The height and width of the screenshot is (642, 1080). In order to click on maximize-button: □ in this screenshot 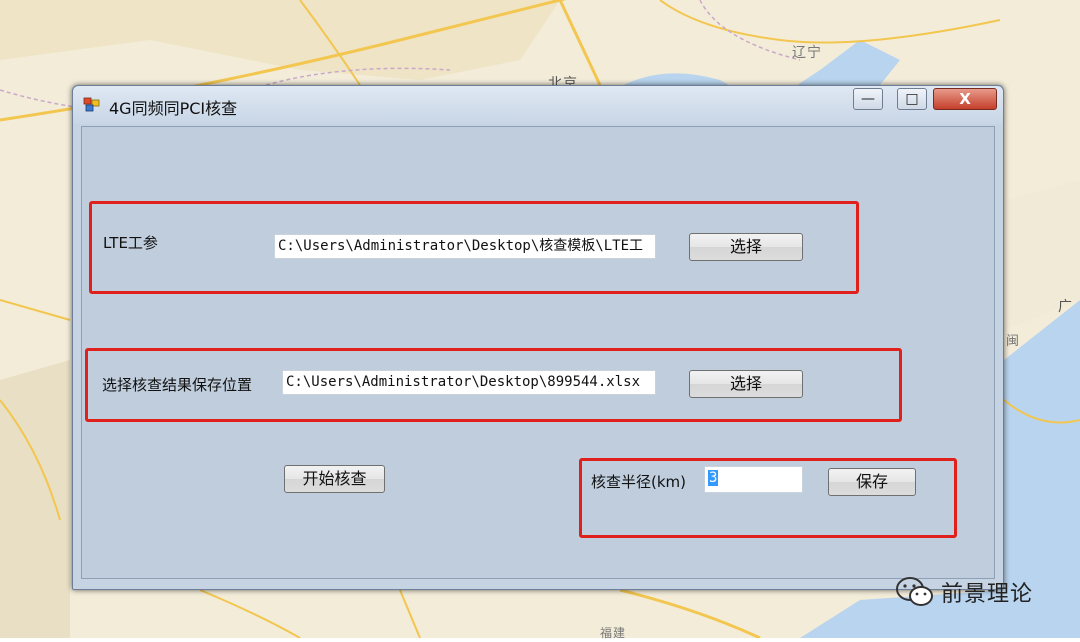, I will do `click(912, 99)`.